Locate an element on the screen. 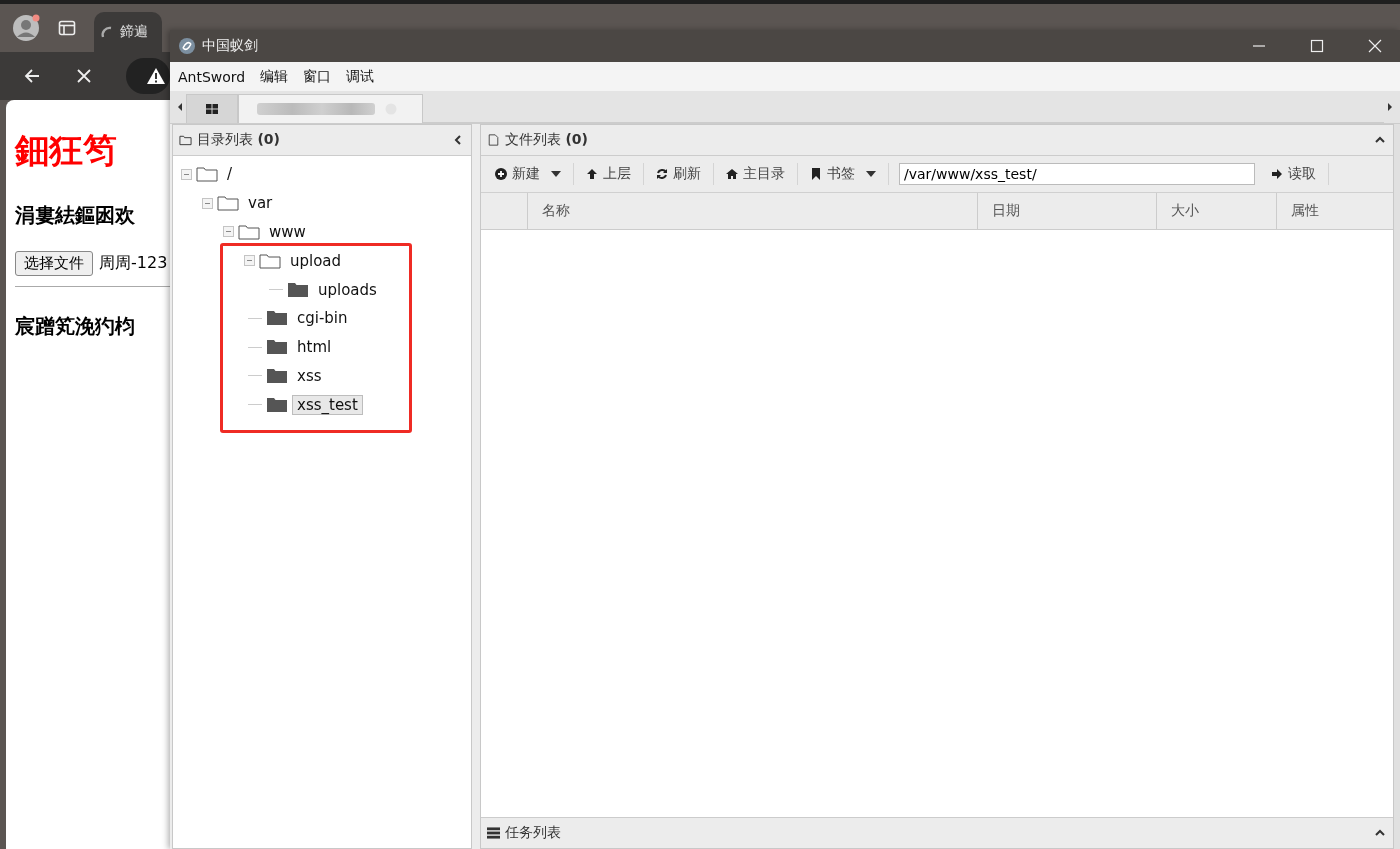  tree-item: uploads is located at coordinates (347, 289).